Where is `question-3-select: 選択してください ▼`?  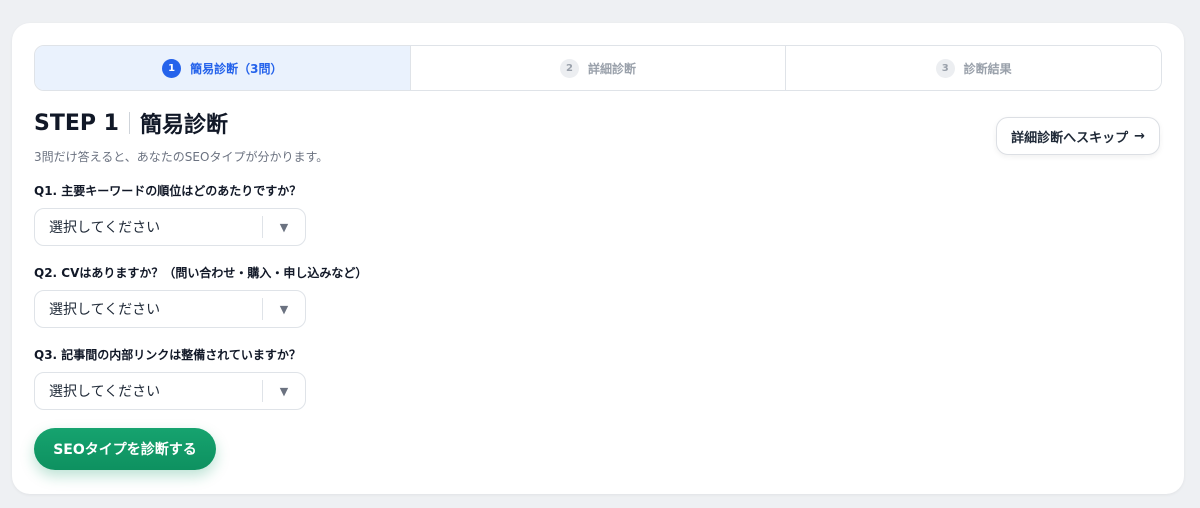 question-3-select: 選択してください ▼ is located at coordinates (170, 391).